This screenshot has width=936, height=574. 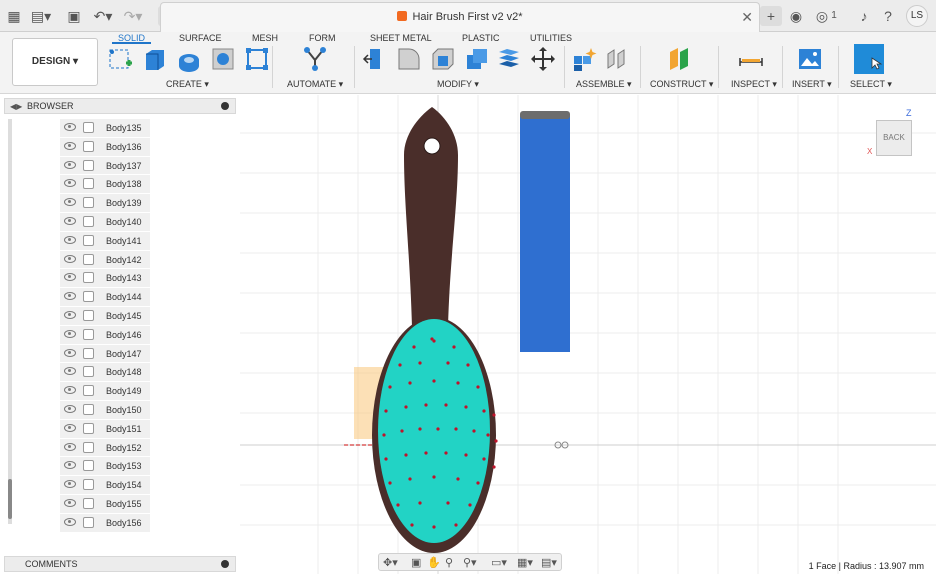 What do you see at coordinates (133, 16) in the screenshot?
I see `redo-icon: ↷▾` at bounding box center [133, 16].